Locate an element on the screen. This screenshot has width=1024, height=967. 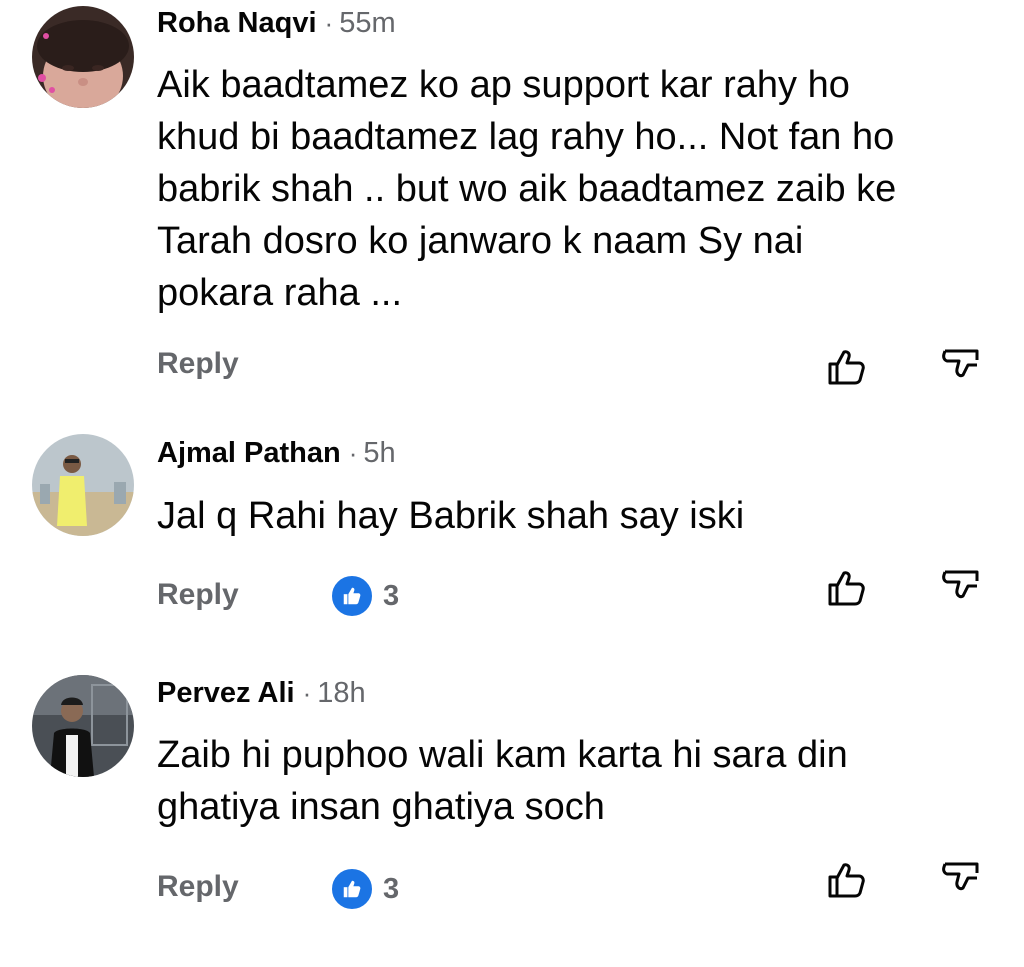
downvote-button is located at coordinates (961, 880).